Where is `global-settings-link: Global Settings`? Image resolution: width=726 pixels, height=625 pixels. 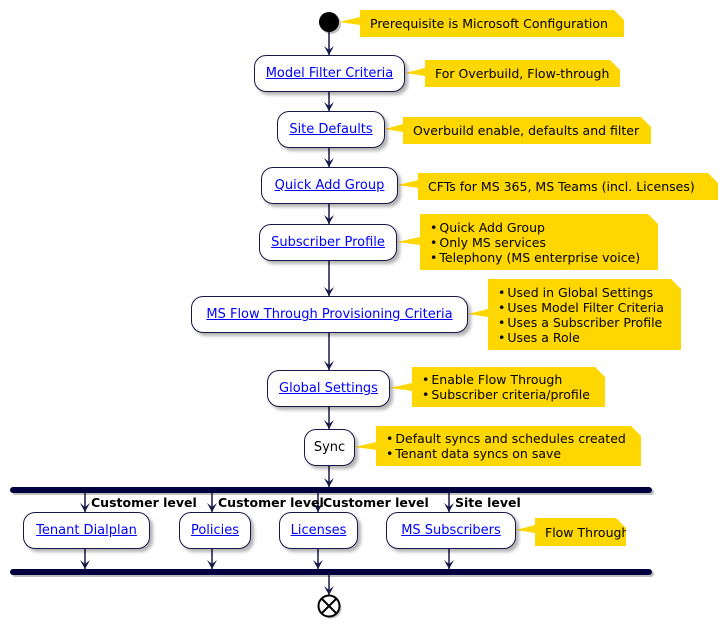 global-settings-link: Global Settings is located at coordinates (328, 388).